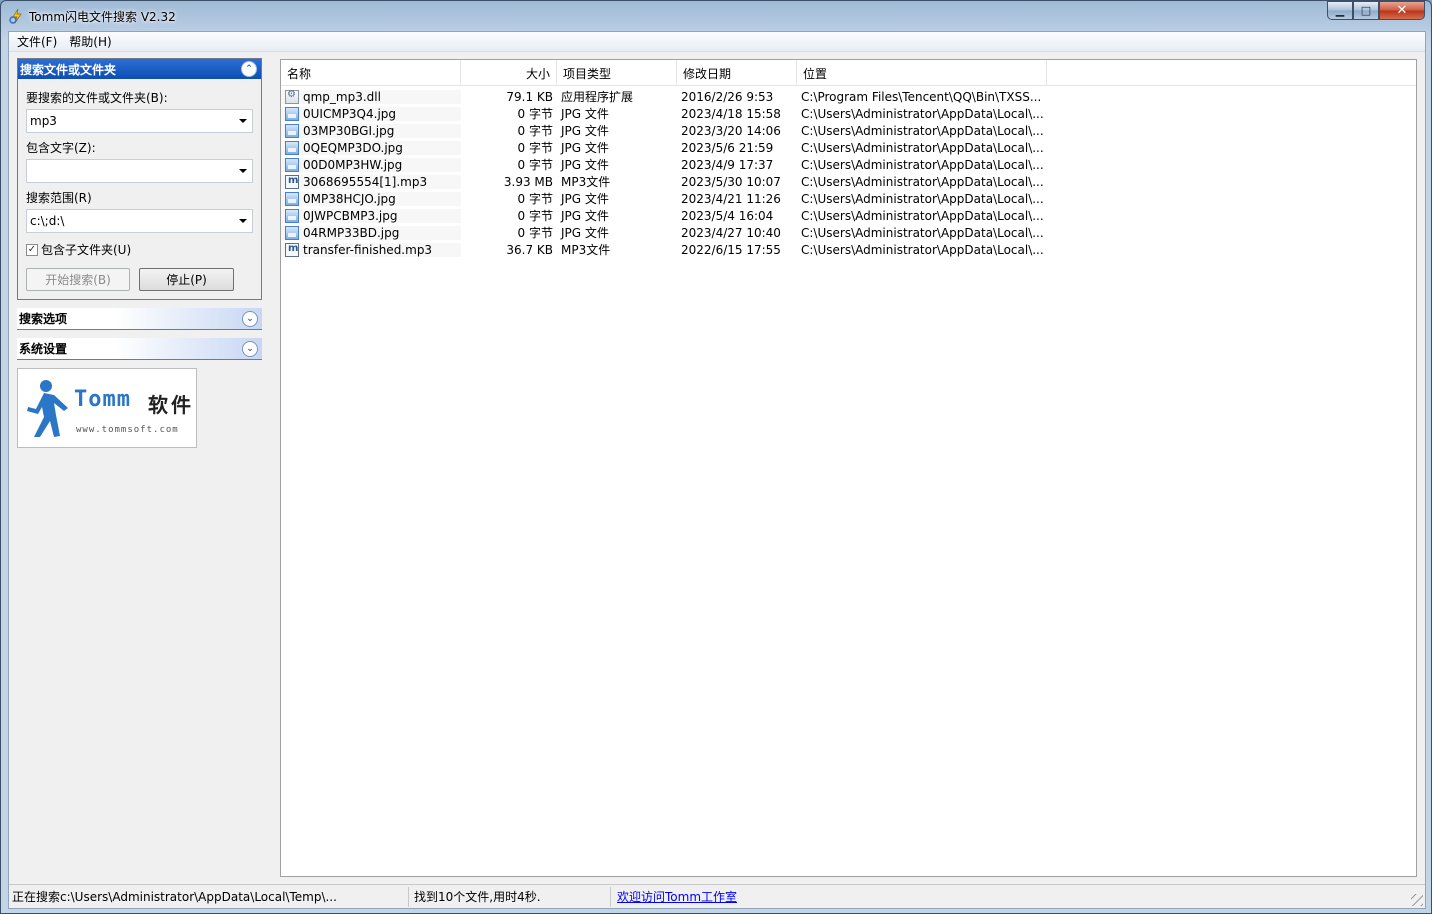  Describe the element at coordinates (90, 42) in the screenshot. I see `menu-help: 帮助(H)` at that location.